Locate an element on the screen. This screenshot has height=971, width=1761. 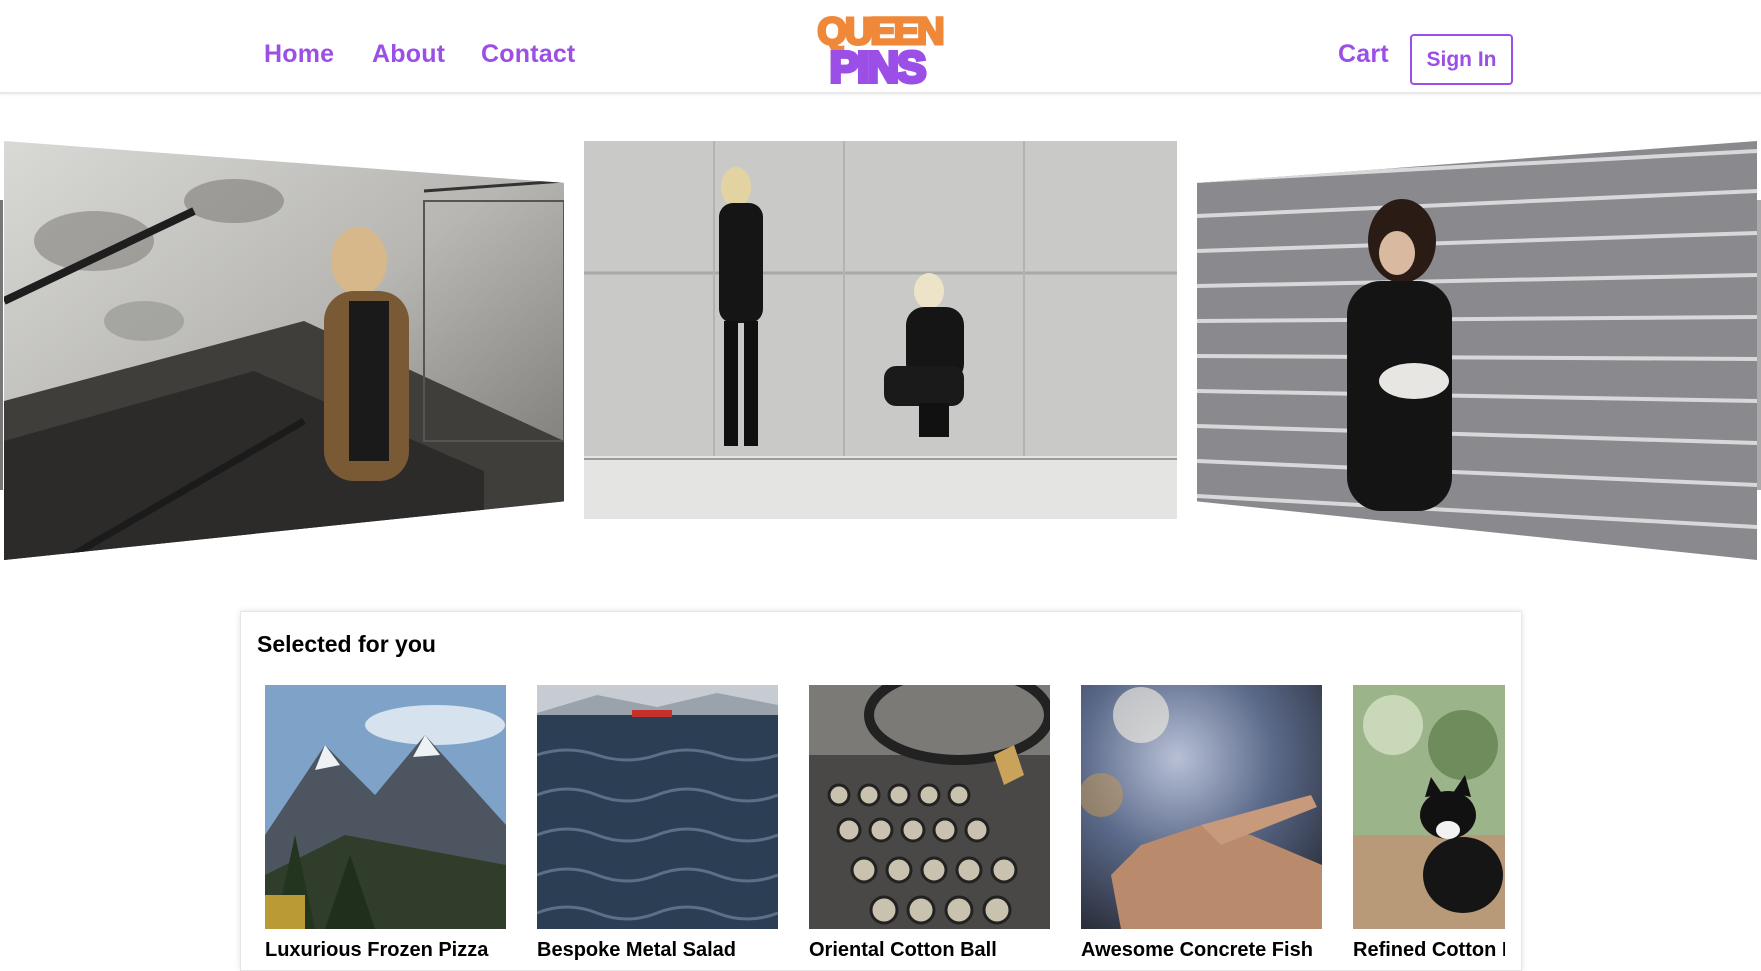
product-card: Luxurious Frozen Pizza is located at coordinates (385, 823).